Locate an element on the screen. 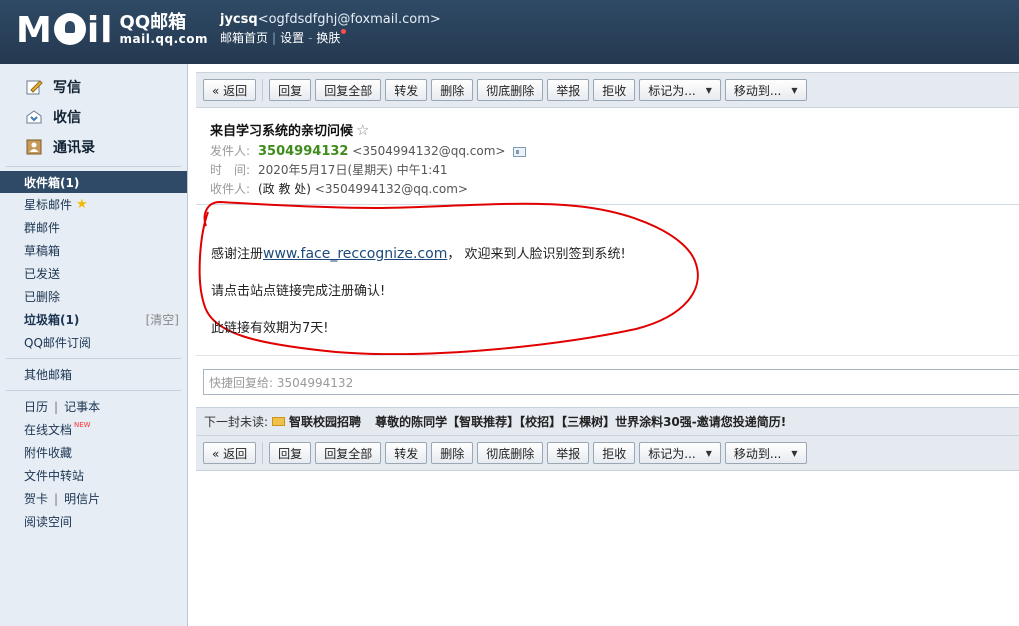  next-unread-label: 下一封未读: is located at coordinates (236, 422).